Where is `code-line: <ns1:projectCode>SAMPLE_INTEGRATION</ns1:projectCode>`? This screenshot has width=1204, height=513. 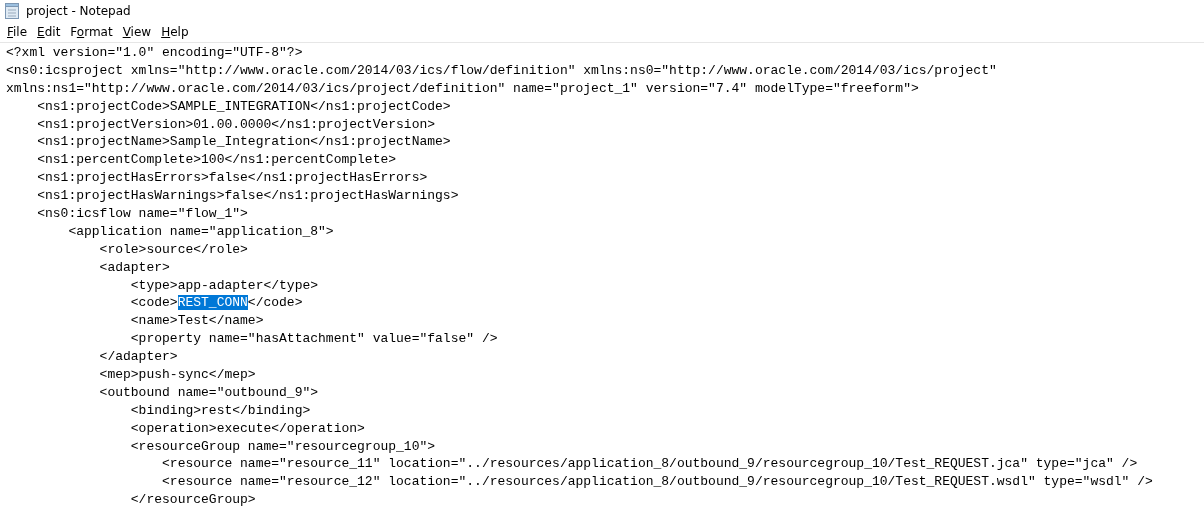
code-line: <ns1:projectCode>SAMPLE_INTEGRATION</ns1:projectCode> is located at coordinates (243, 106).